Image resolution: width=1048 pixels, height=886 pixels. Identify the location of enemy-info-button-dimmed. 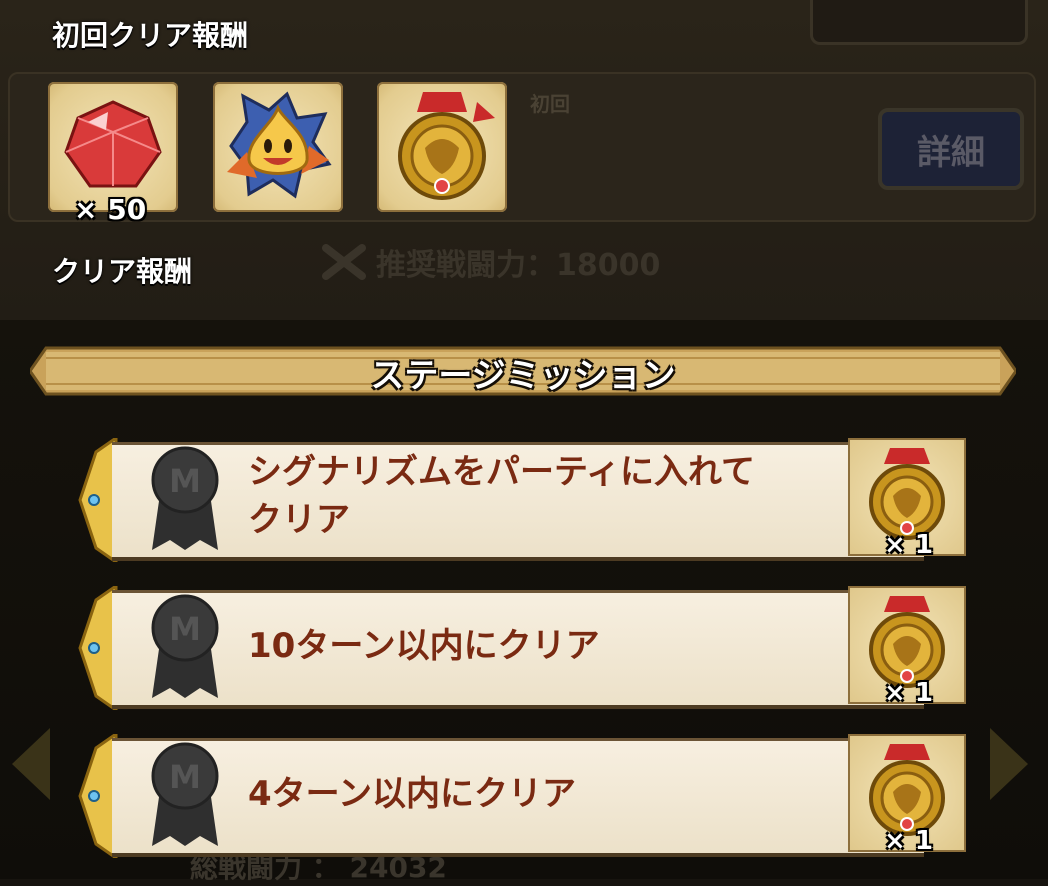
(919, 22).